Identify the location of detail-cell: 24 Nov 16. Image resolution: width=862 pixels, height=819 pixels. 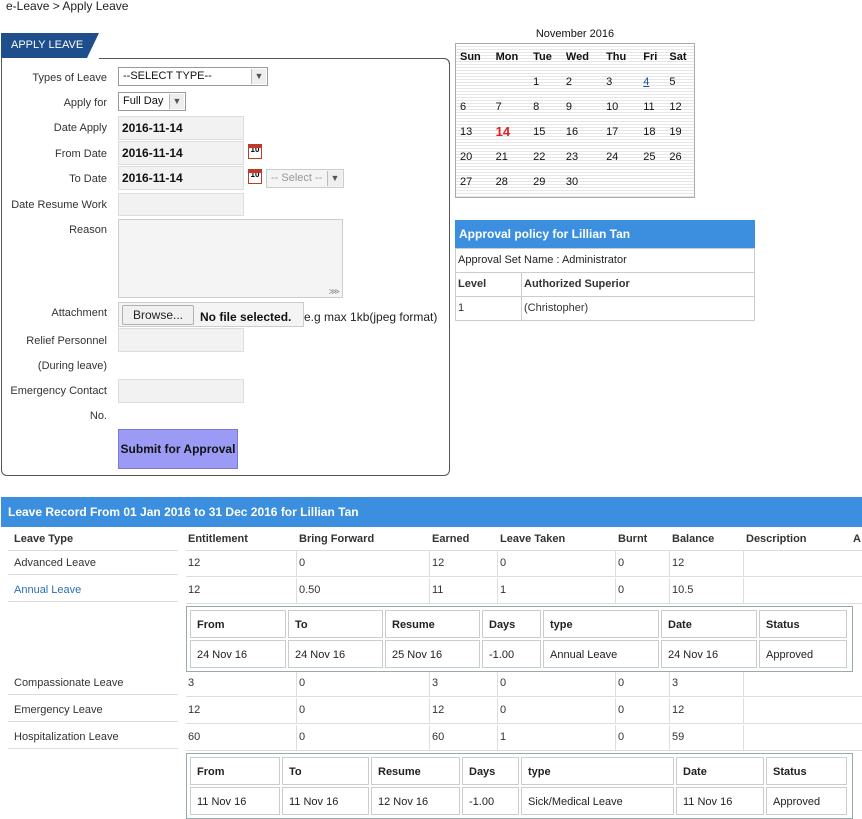
(238, 654).